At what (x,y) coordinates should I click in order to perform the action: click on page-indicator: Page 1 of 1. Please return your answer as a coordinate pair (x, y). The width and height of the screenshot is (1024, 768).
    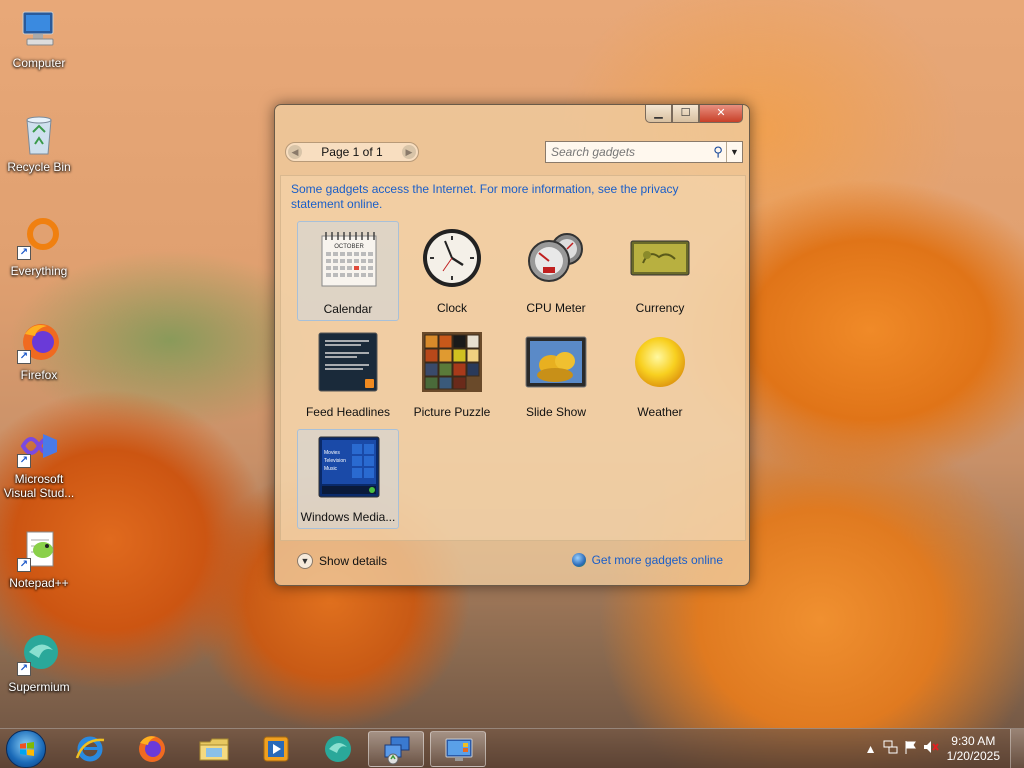
    Looking at the image, I should click on (352, 152).